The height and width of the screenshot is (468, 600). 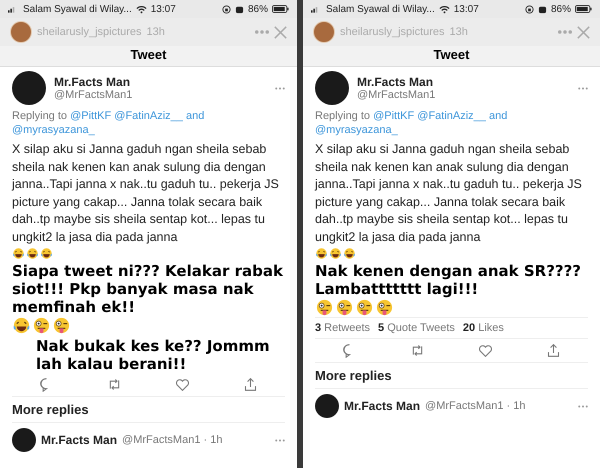 I want to click on caption-text: Siapa tweet ni??? Kelakar rabak siot!!! Pkp banyak masa nak memfinah ek!!, so click(x=148, y=289).